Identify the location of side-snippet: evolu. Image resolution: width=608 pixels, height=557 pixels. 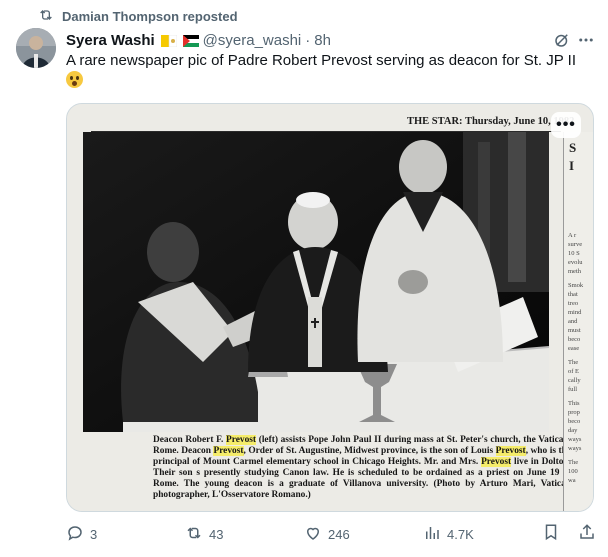
(575, 262).